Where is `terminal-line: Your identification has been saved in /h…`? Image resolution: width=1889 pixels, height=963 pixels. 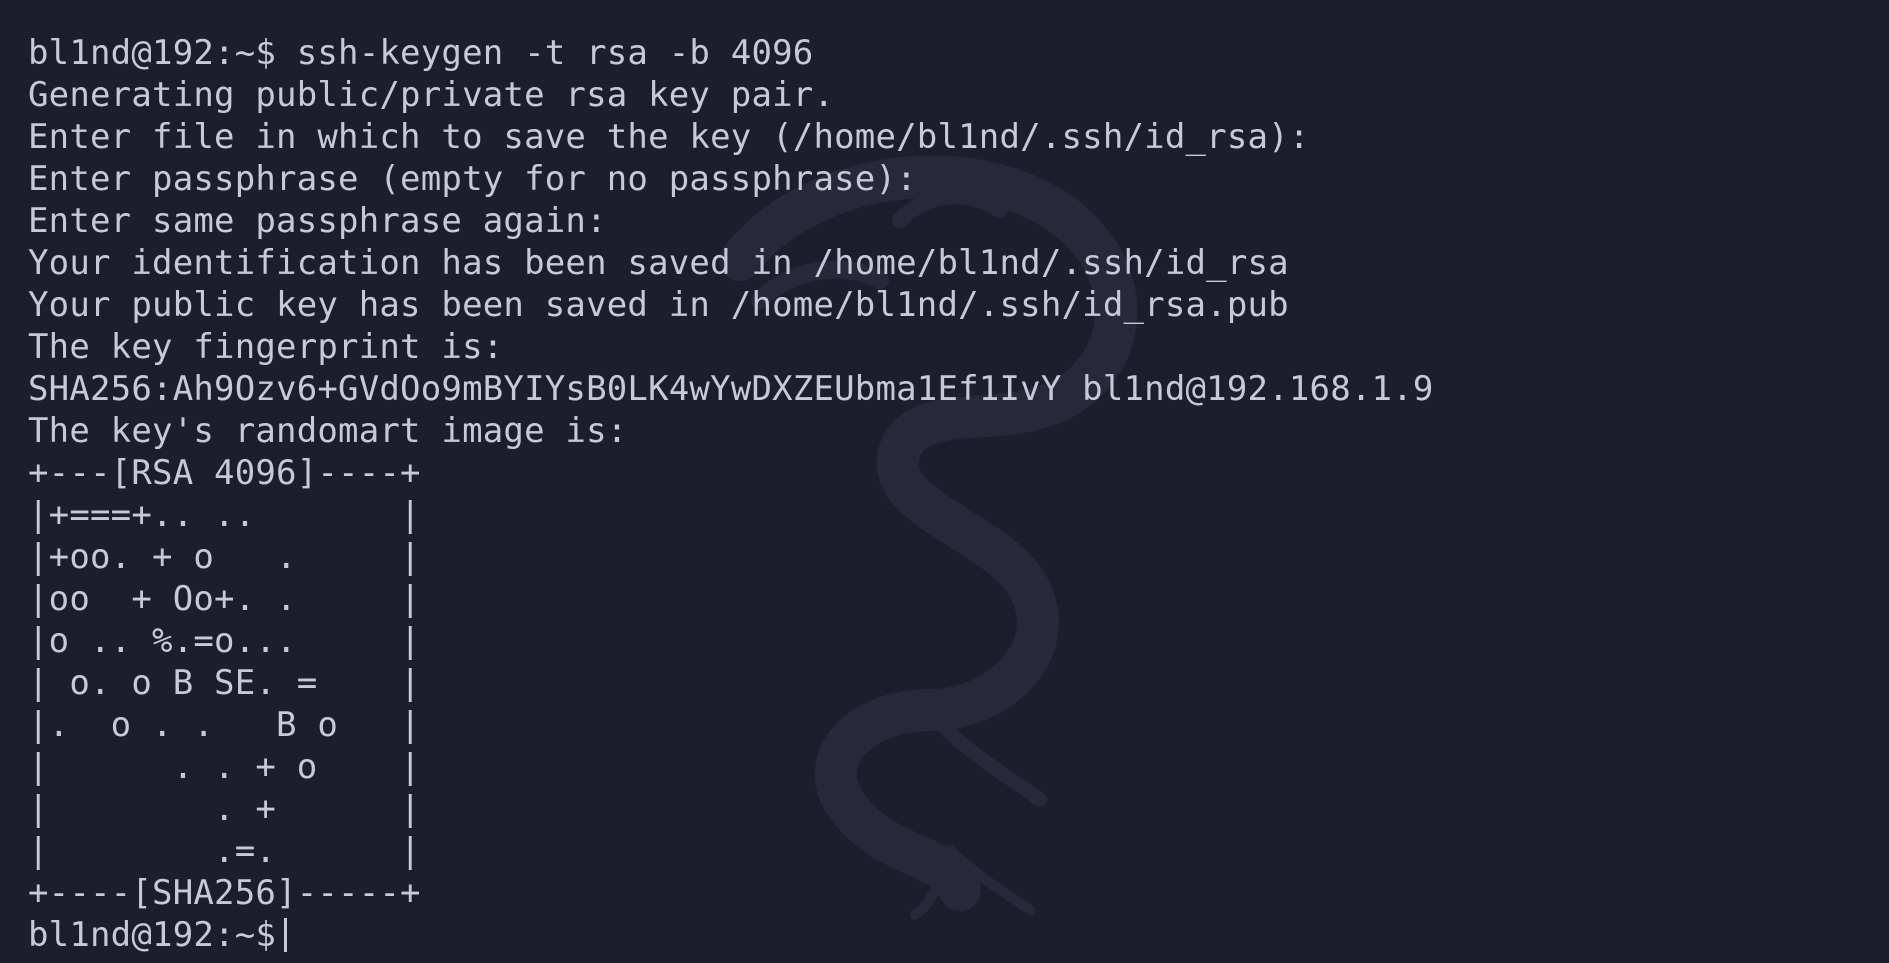 terminal-line: Your identification has been saved in /h… is located at coordinates (658, 263).